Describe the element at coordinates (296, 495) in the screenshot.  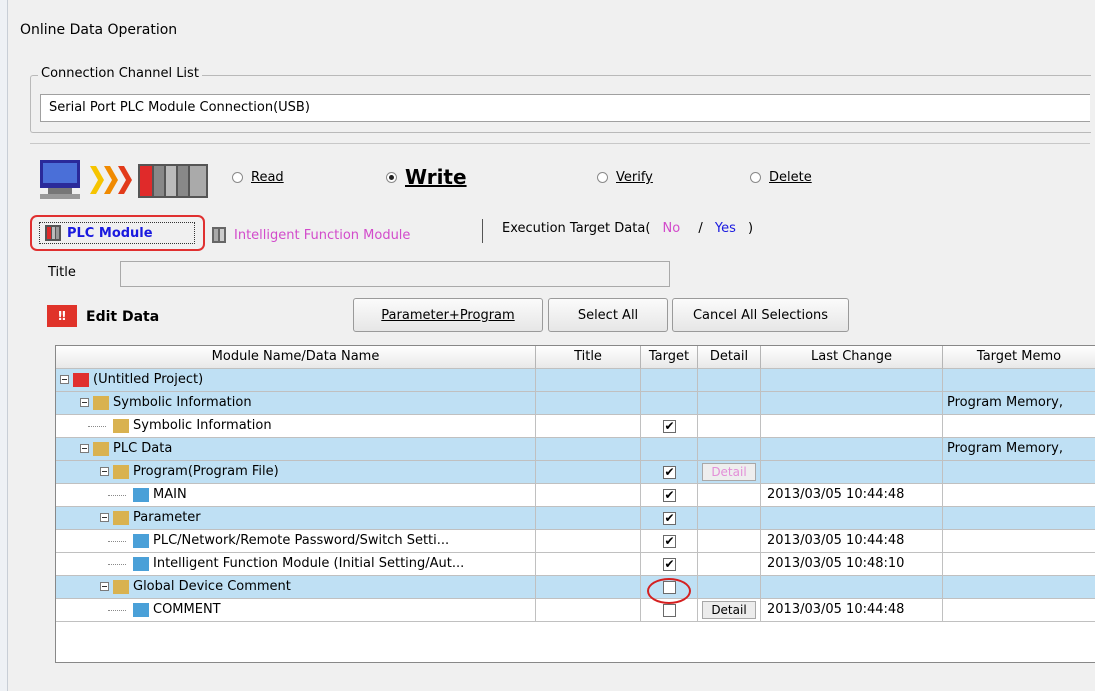
I see `row-name-cell: MAIN` at that location.